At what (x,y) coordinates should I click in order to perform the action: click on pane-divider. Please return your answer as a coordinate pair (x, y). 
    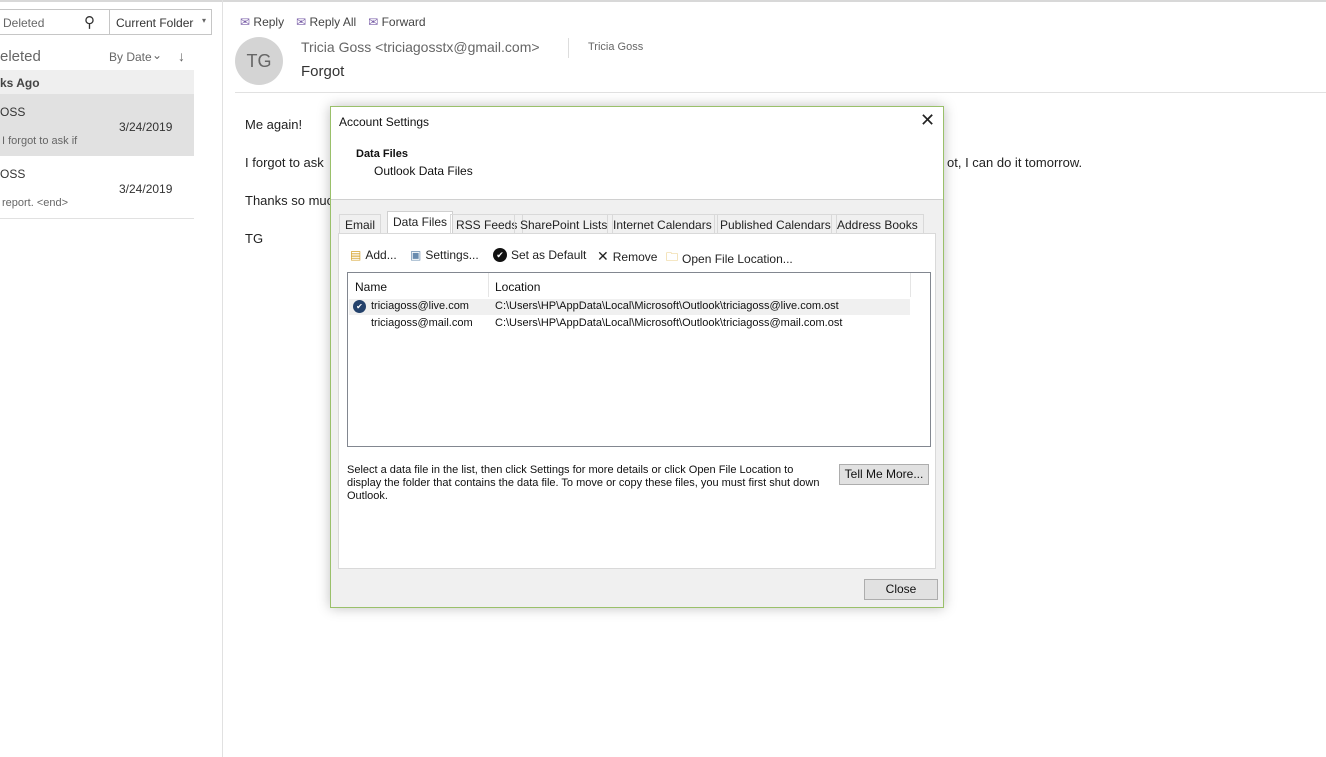
    Looking at the image, I should click on (222, 378).